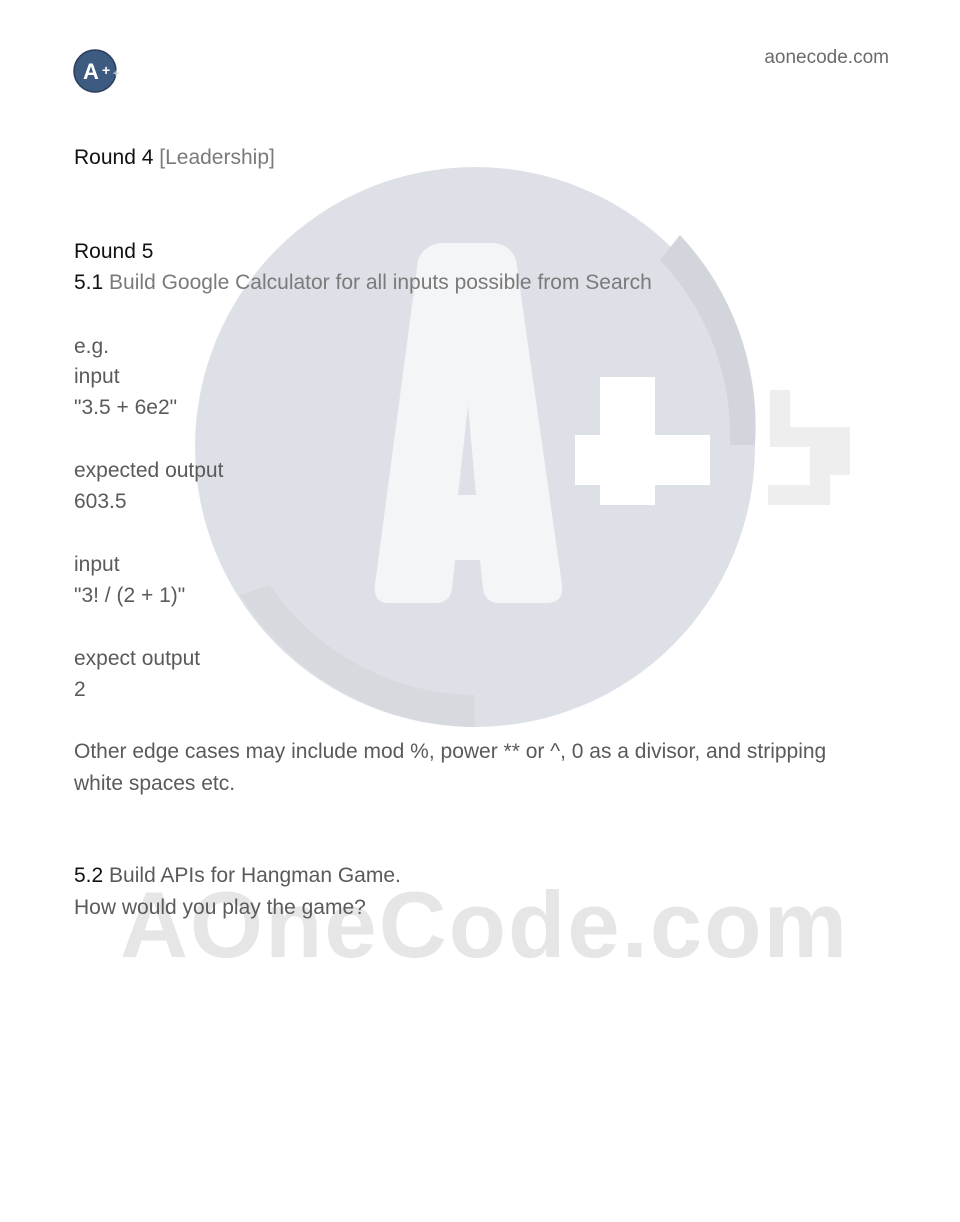  I want to click on input-value-2: "3! / (2 + 1)", so click(130, 595).